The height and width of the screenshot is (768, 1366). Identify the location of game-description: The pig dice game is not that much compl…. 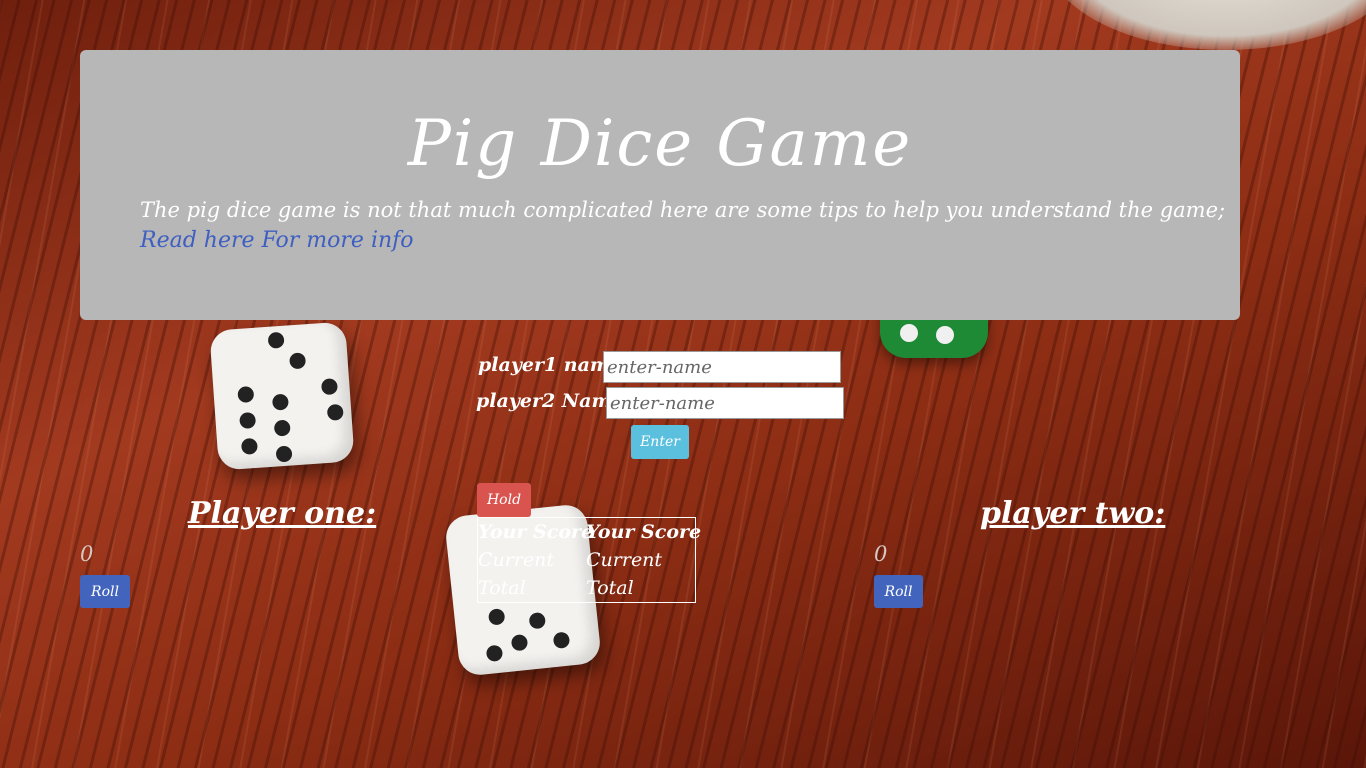
(683, 210).